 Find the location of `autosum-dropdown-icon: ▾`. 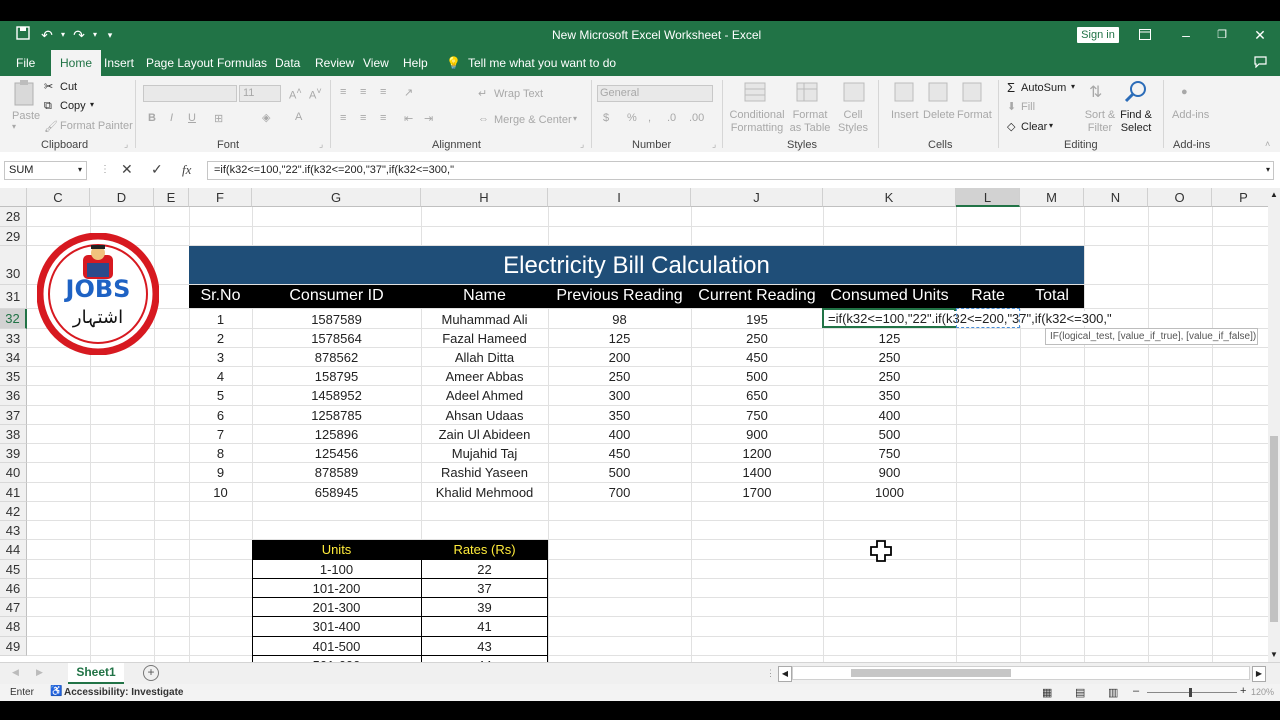

autosum-dropdown-icon: ▾ is located at coordinates (1073, 86).